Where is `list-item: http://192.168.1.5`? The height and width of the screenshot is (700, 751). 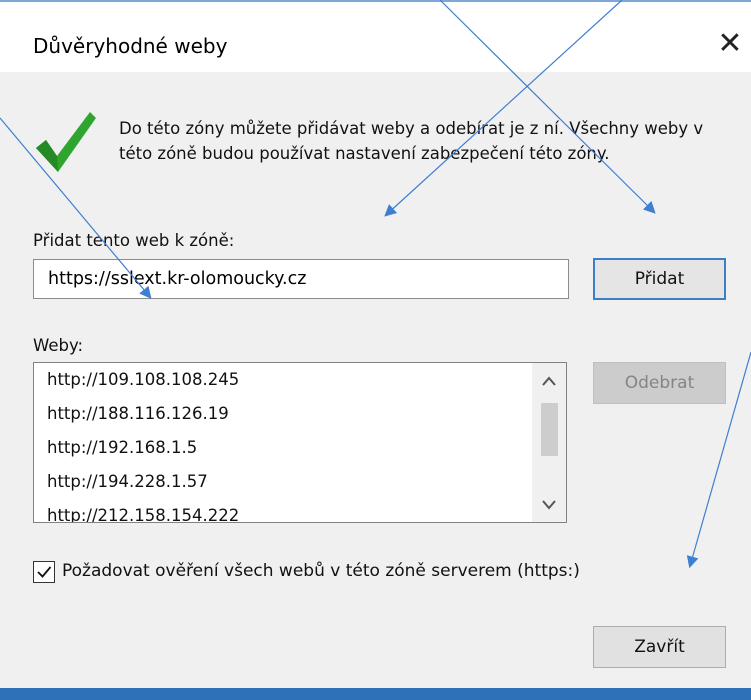 list-item: http://192.168.1.5 is located at coordinates (282, 448).